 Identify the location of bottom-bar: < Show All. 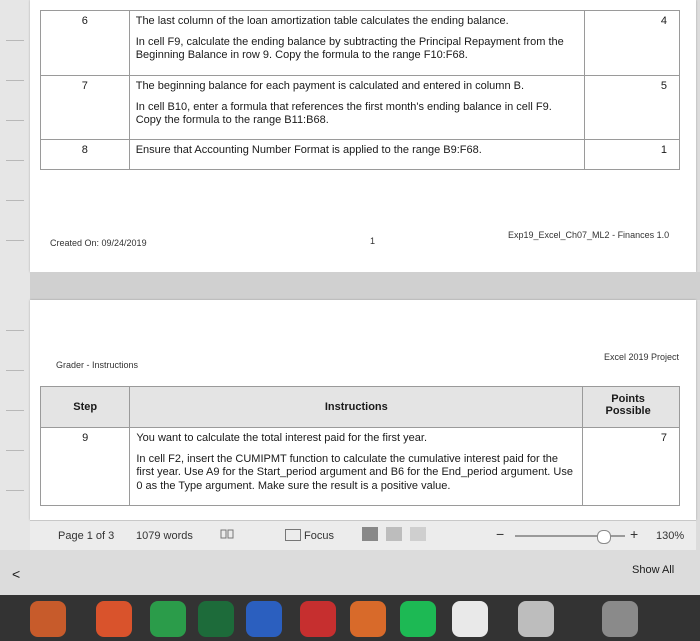
(350, 572).